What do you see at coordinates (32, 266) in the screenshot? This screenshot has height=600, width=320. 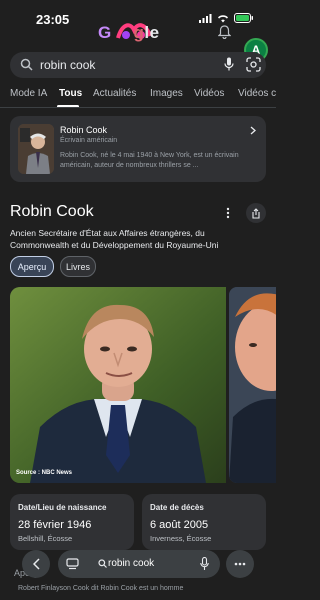 I see `chip-apercu: Aperçu` at bounding box center [32, 266].